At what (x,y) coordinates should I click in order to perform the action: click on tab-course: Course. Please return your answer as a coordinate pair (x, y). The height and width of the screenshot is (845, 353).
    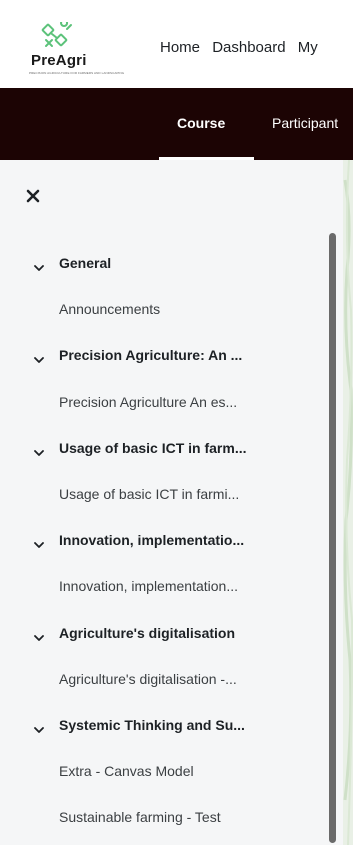
    Looking at the image, I should click on (201, 123).